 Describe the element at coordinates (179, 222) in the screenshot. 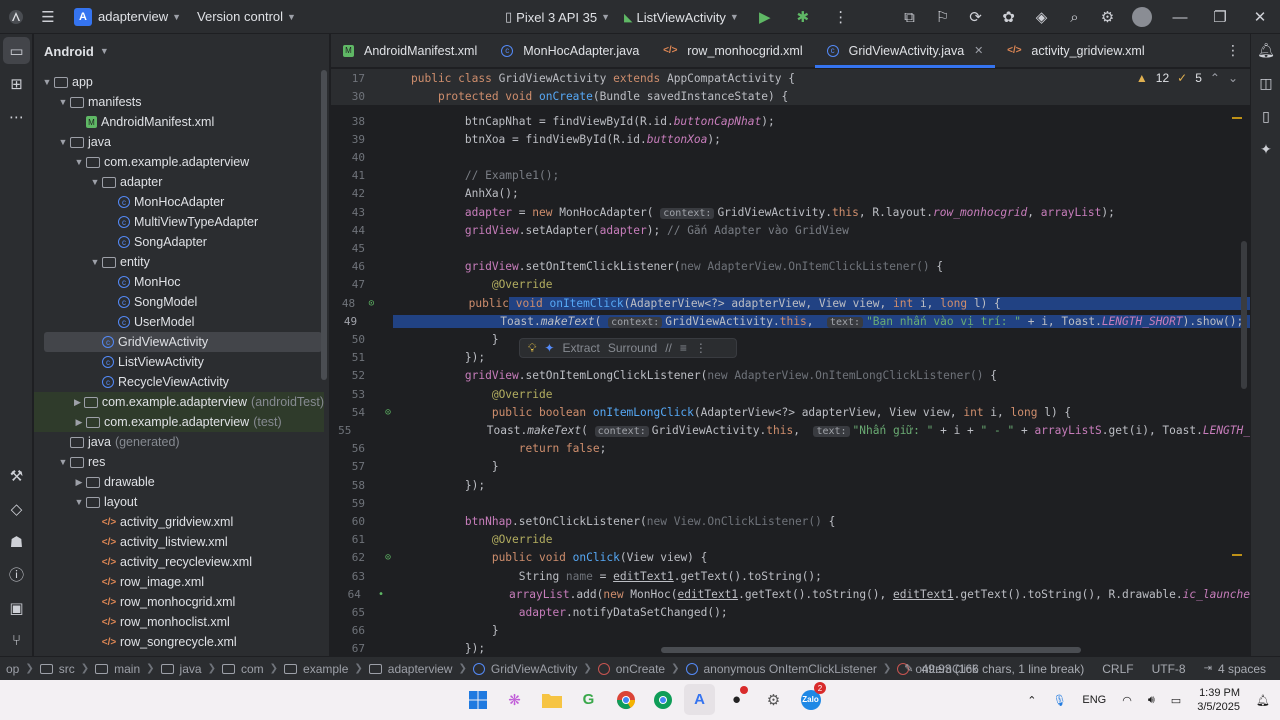

I see `tree-item: c MultiViewTypeAdapter` at that location.